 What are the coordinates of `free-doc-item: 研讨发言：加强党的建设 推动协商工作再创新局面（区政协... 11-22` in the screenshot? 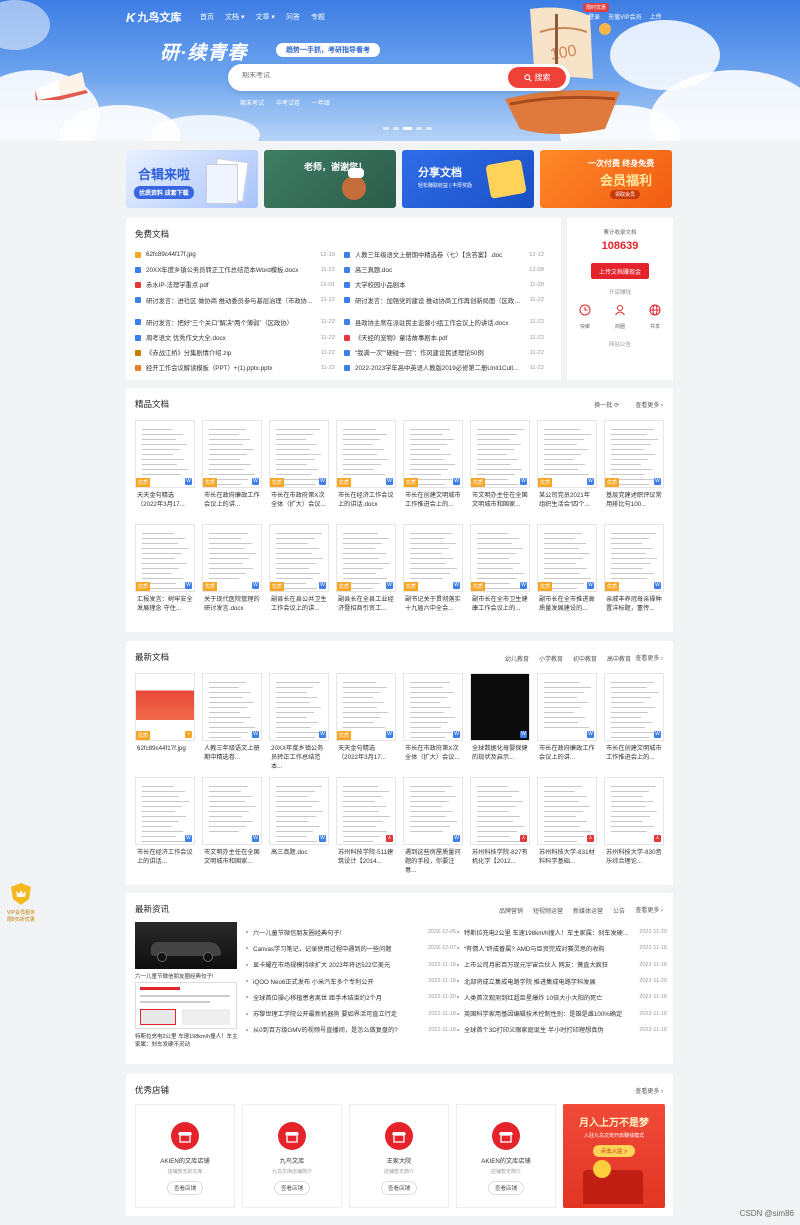 It's located at (444, 300).